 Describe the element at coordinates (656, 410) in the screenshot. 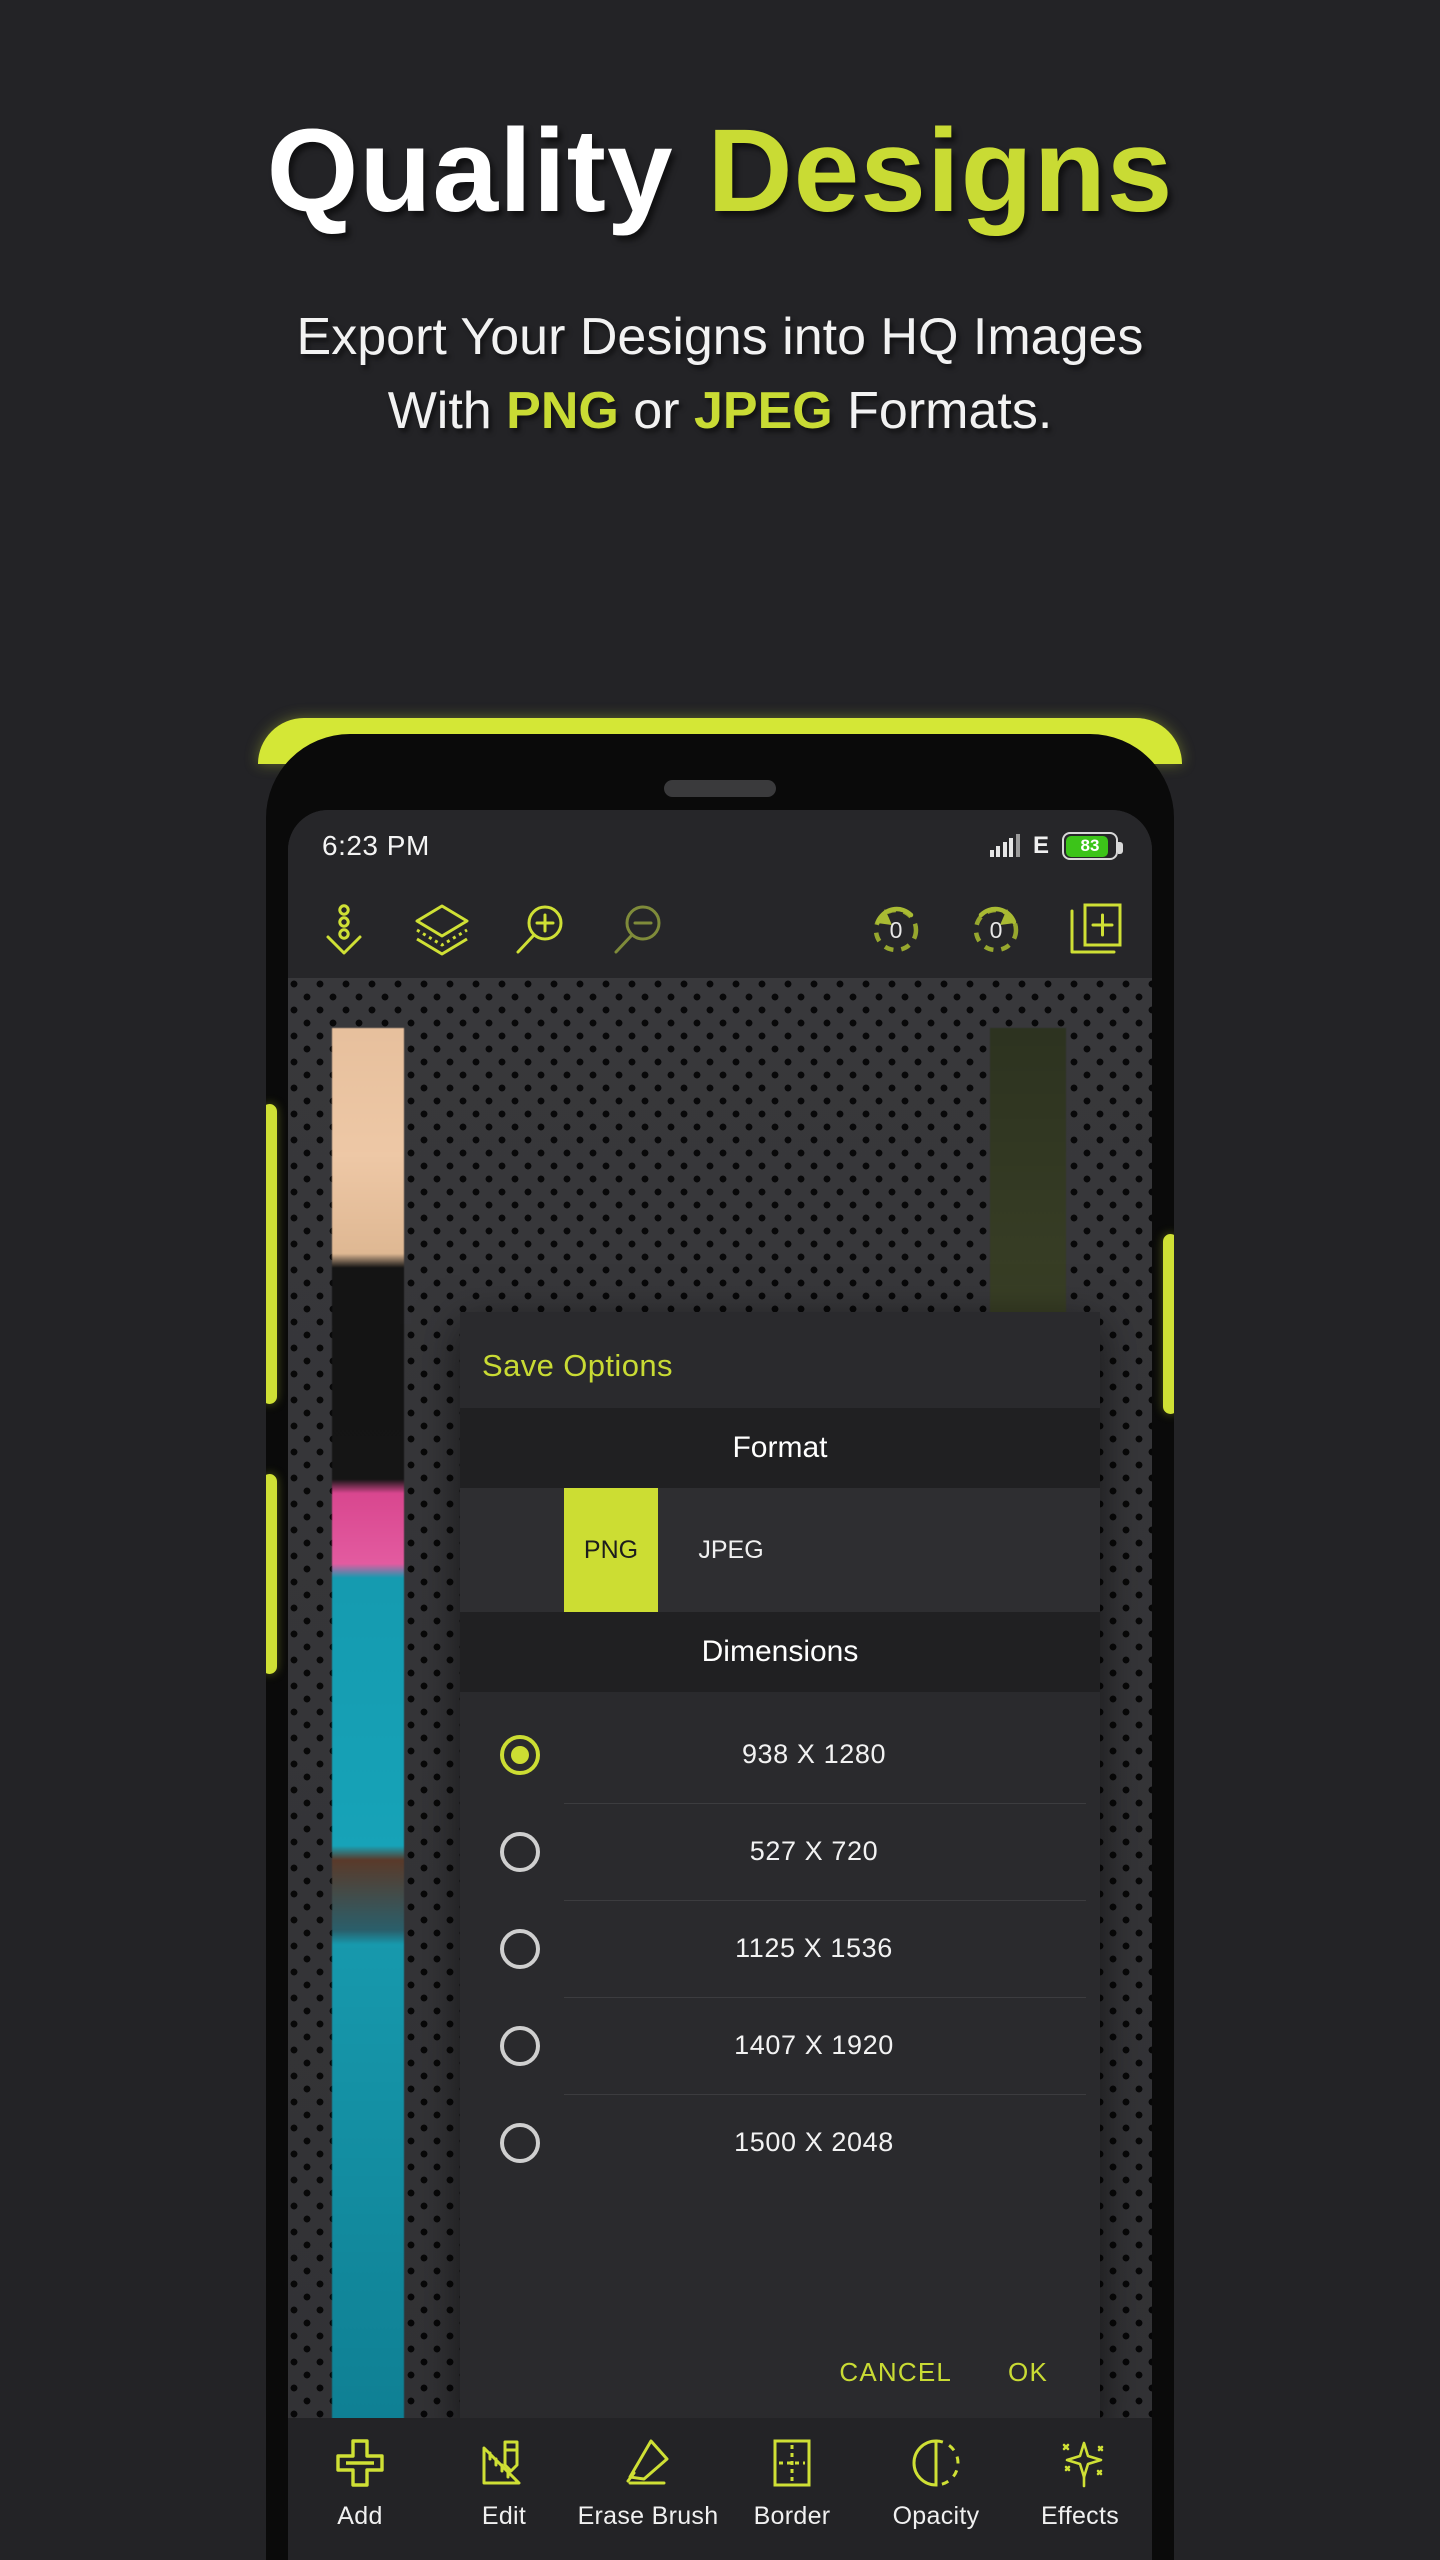

I see `subtitle-or: or` at that location.